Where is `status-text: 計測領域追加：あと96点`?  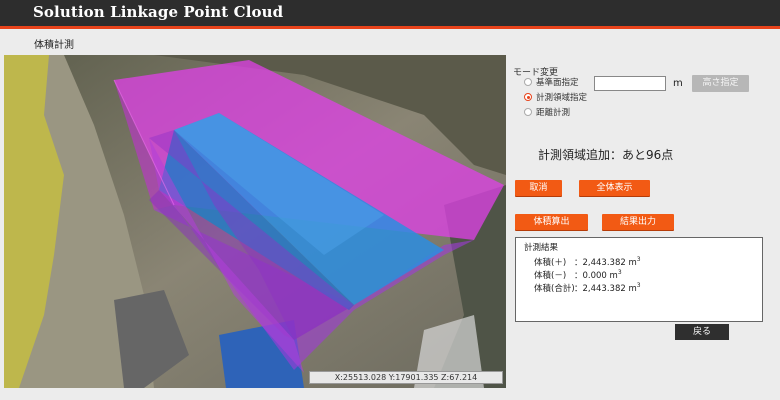 status-text: 計測領域追加：あと96点 is located at coordinates (606, 155).